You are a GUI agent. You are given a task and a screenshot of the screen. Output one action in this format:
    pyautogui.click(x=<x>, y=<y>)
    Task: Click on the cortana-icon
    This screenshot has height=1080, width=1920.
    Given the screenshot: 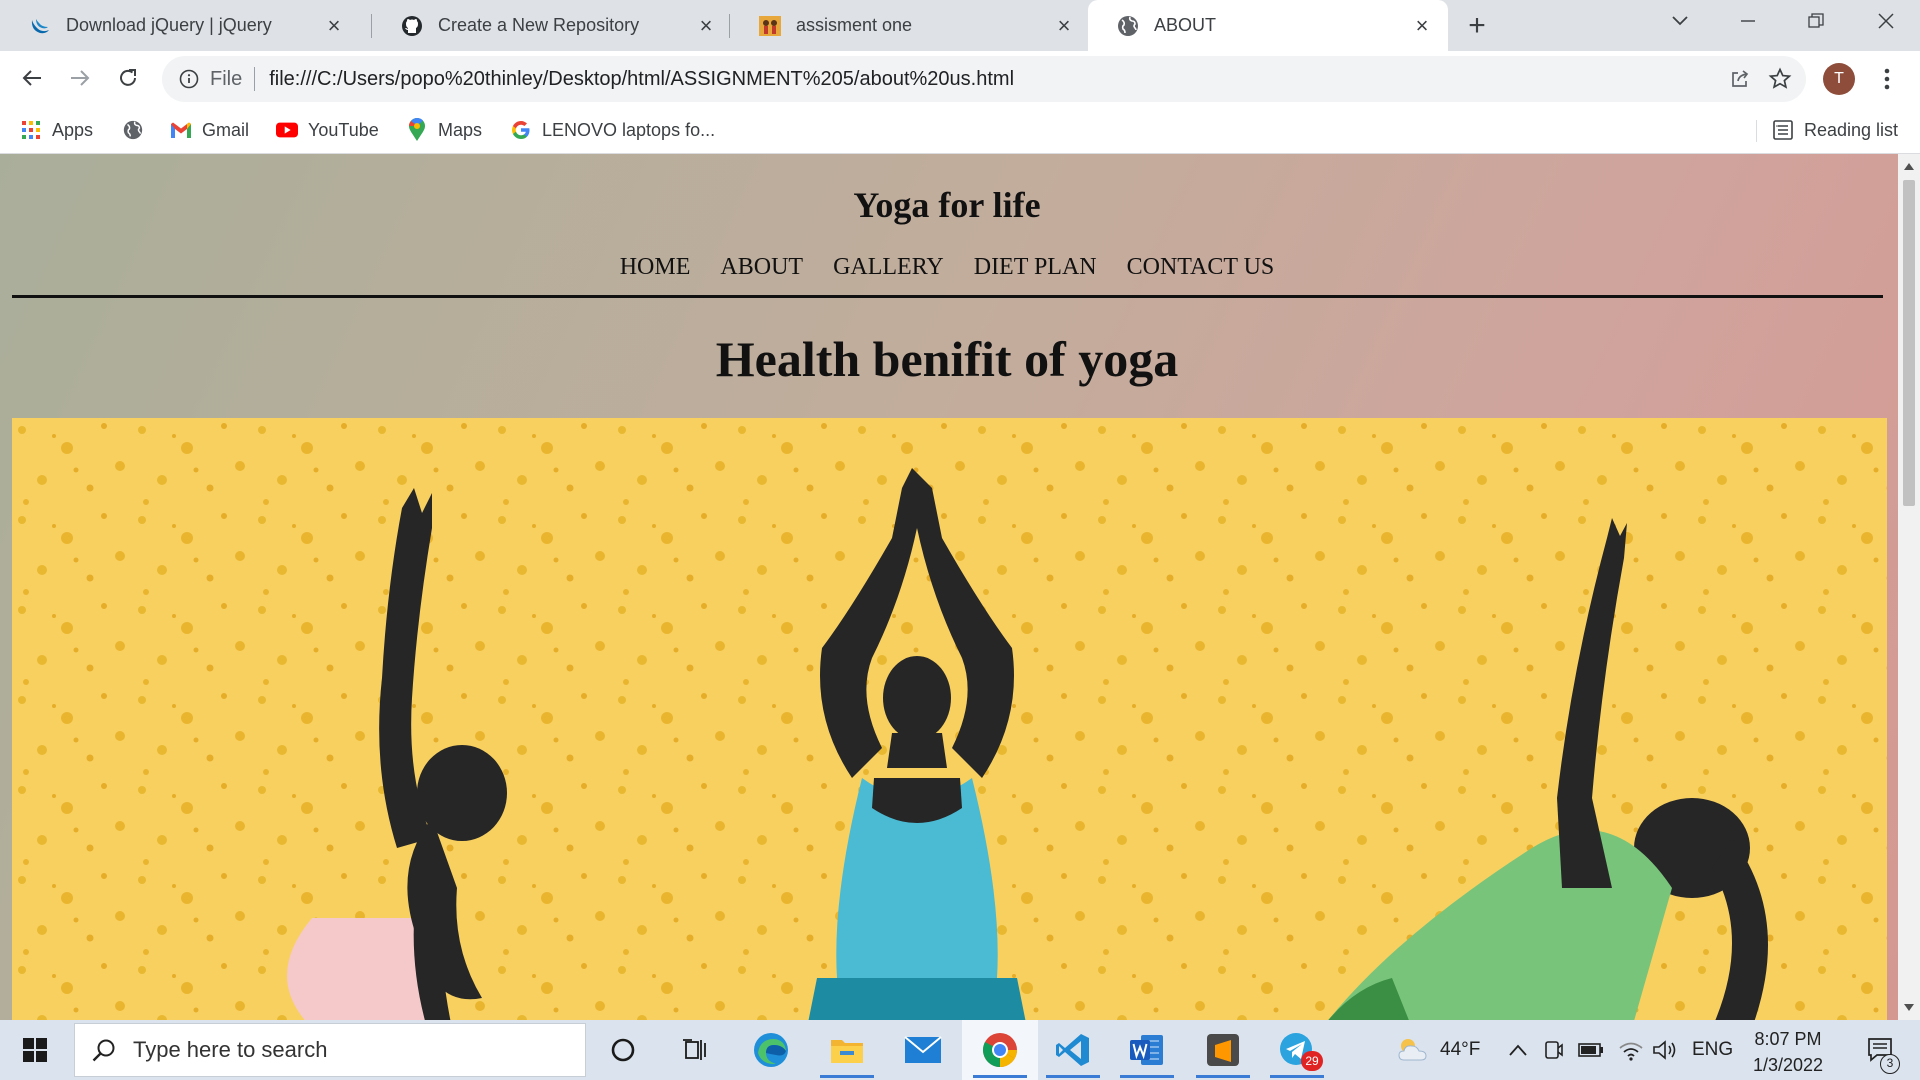 What is the action you would take?
    pyautogui.click(x=623, y=1050)
    